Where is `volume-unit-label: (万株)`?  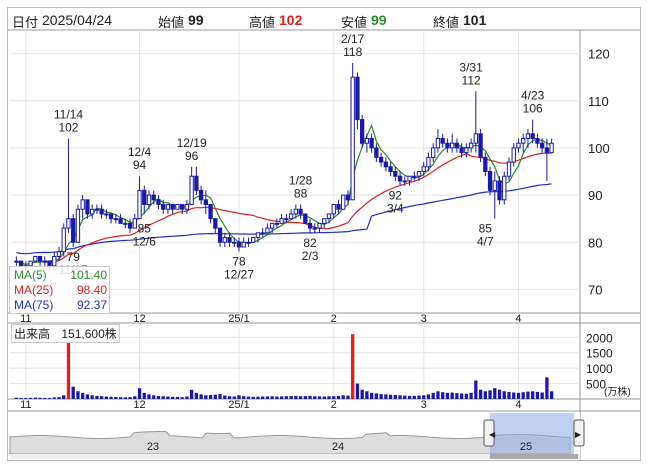
volume-unit-label: (万株) is located at coordinates (617, 391).